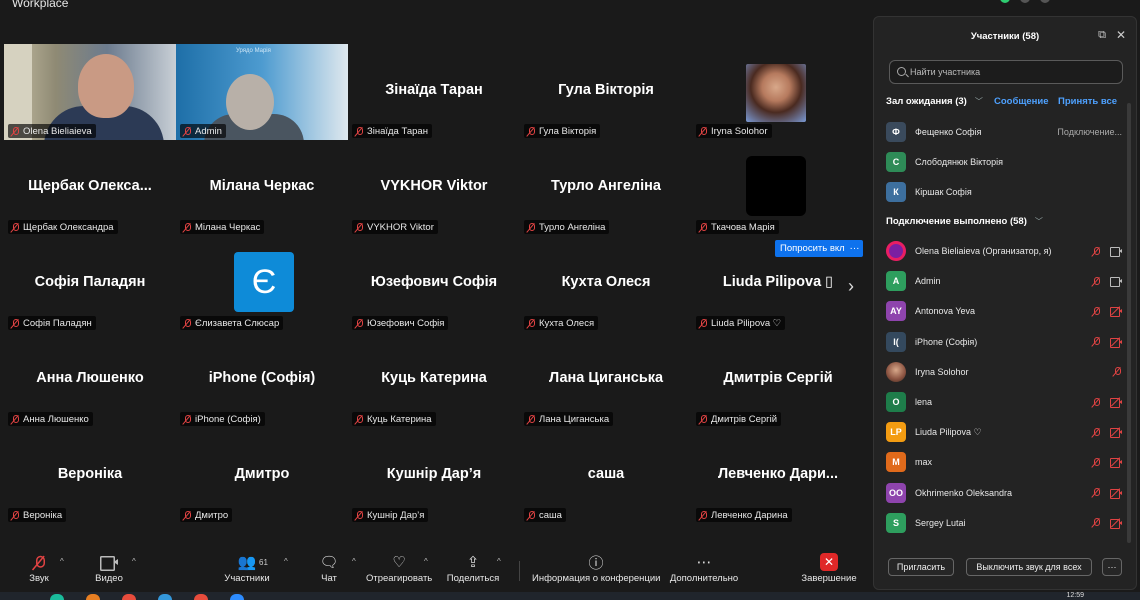  Describe the element at coordinates (247, 567) in the screenshot. I see `participants-button: 👥 Участники` at that location.